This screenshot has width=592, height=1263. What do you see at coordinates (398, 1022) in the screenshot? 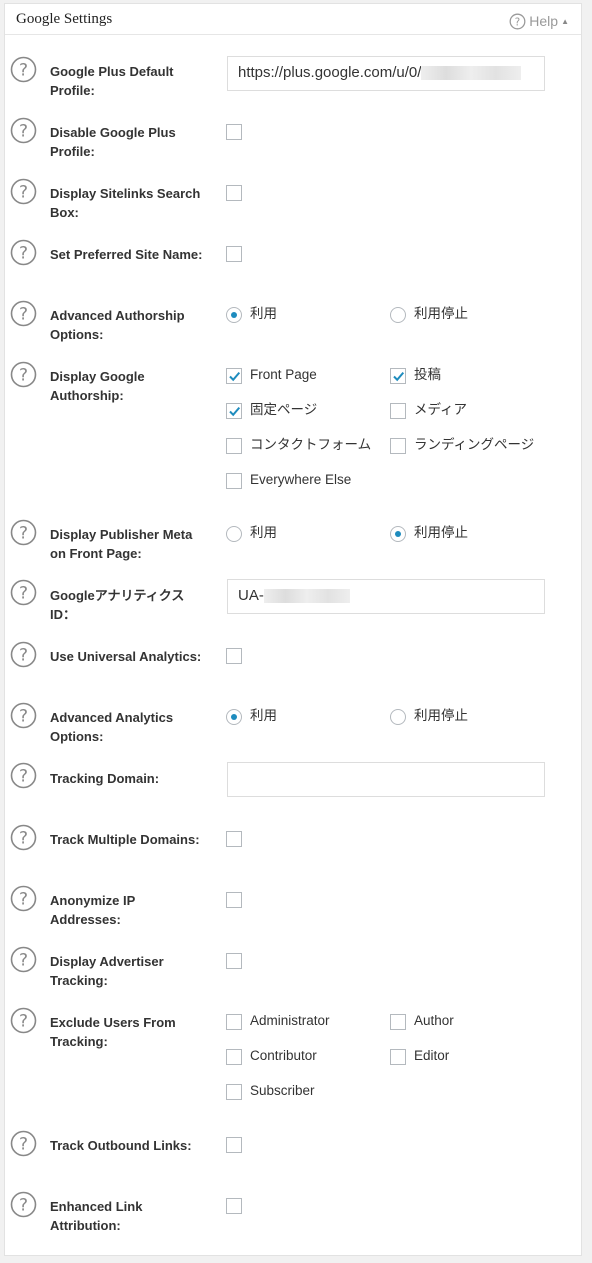
I see `exclude-author-checkbox` at bounding box center [398, 1022].